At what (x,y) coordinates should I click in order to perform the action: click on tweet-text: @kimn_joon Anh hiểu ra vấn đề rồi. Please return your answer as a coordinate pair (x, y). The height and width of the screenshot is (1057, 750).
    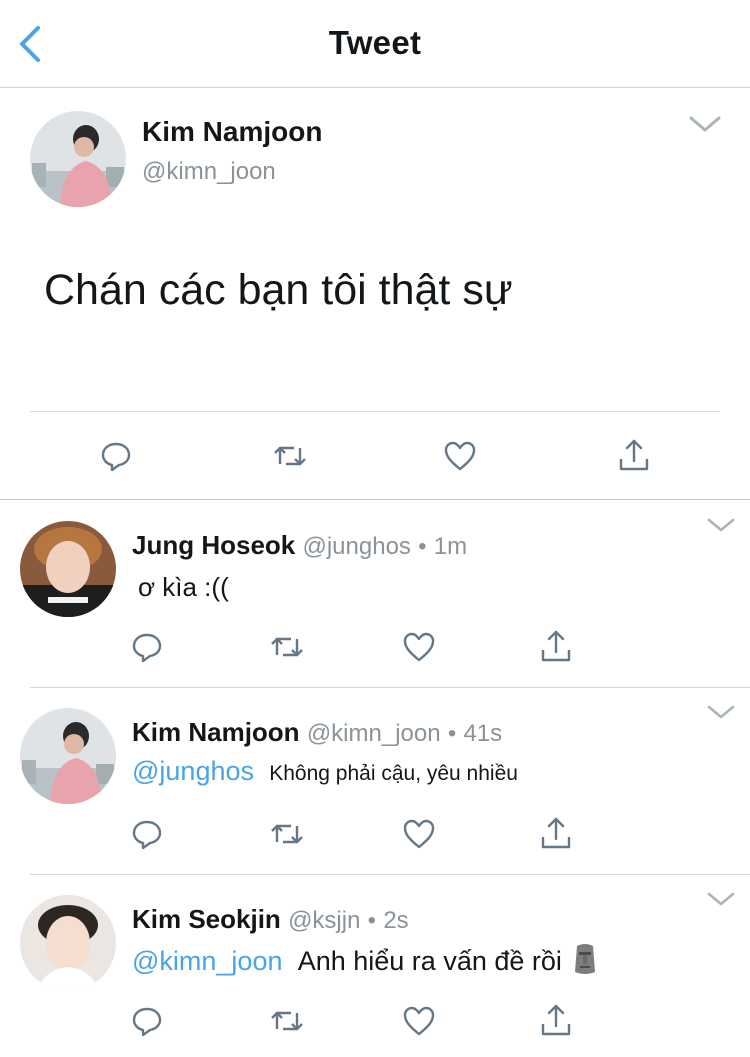
    Looking at the image, I should click on (365, 962).